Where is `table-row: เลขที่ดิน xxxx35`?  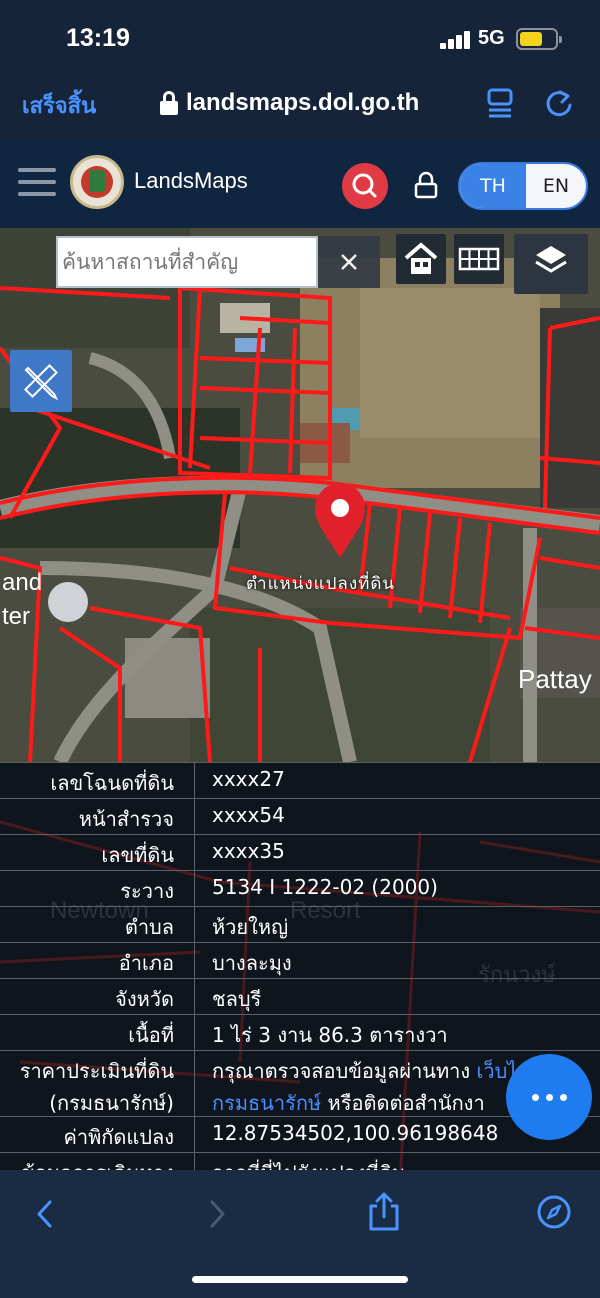 table-row: เลขที่ดิน xxxx35 is located at coordinates (300, 852).